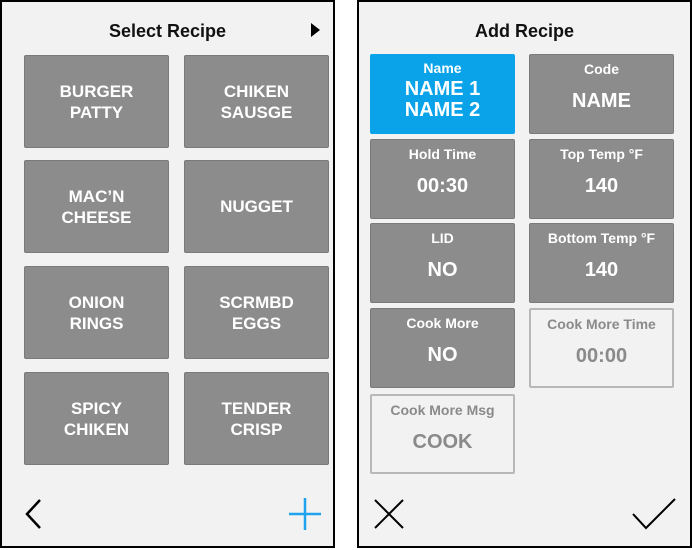 This screenshot has width=692, height=550. Describe the element at coordinates (442, 154) in the screenshot. I see `hold-time-label: Hold Time` at that location.